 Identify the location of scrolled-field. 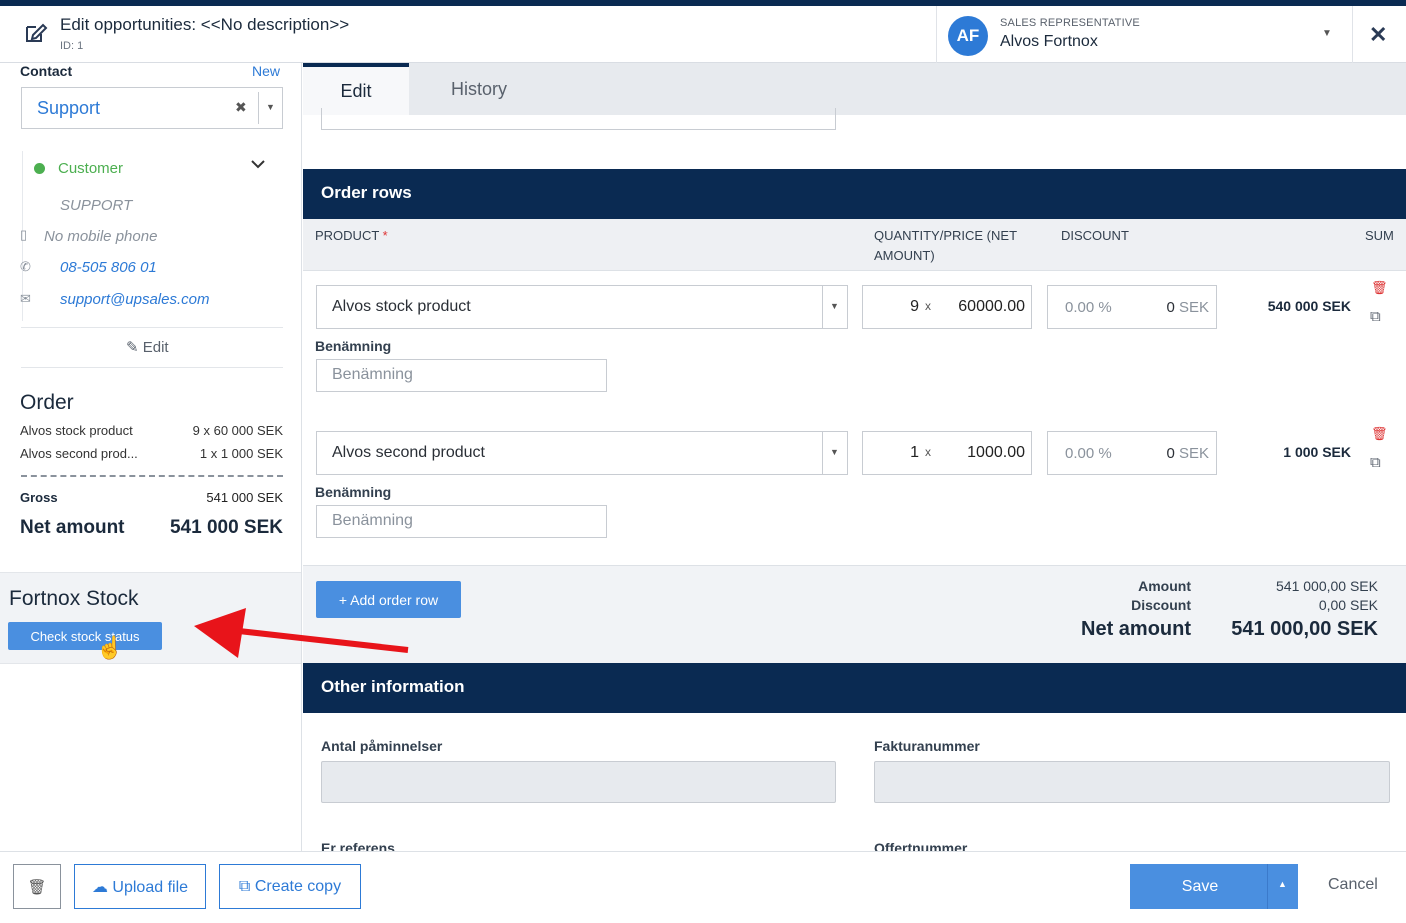
(578, 119).